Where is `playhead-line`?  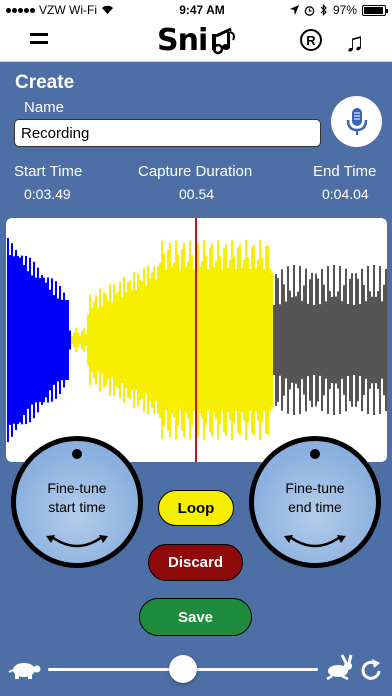
playhead-line is located at coordinates (196, 340).